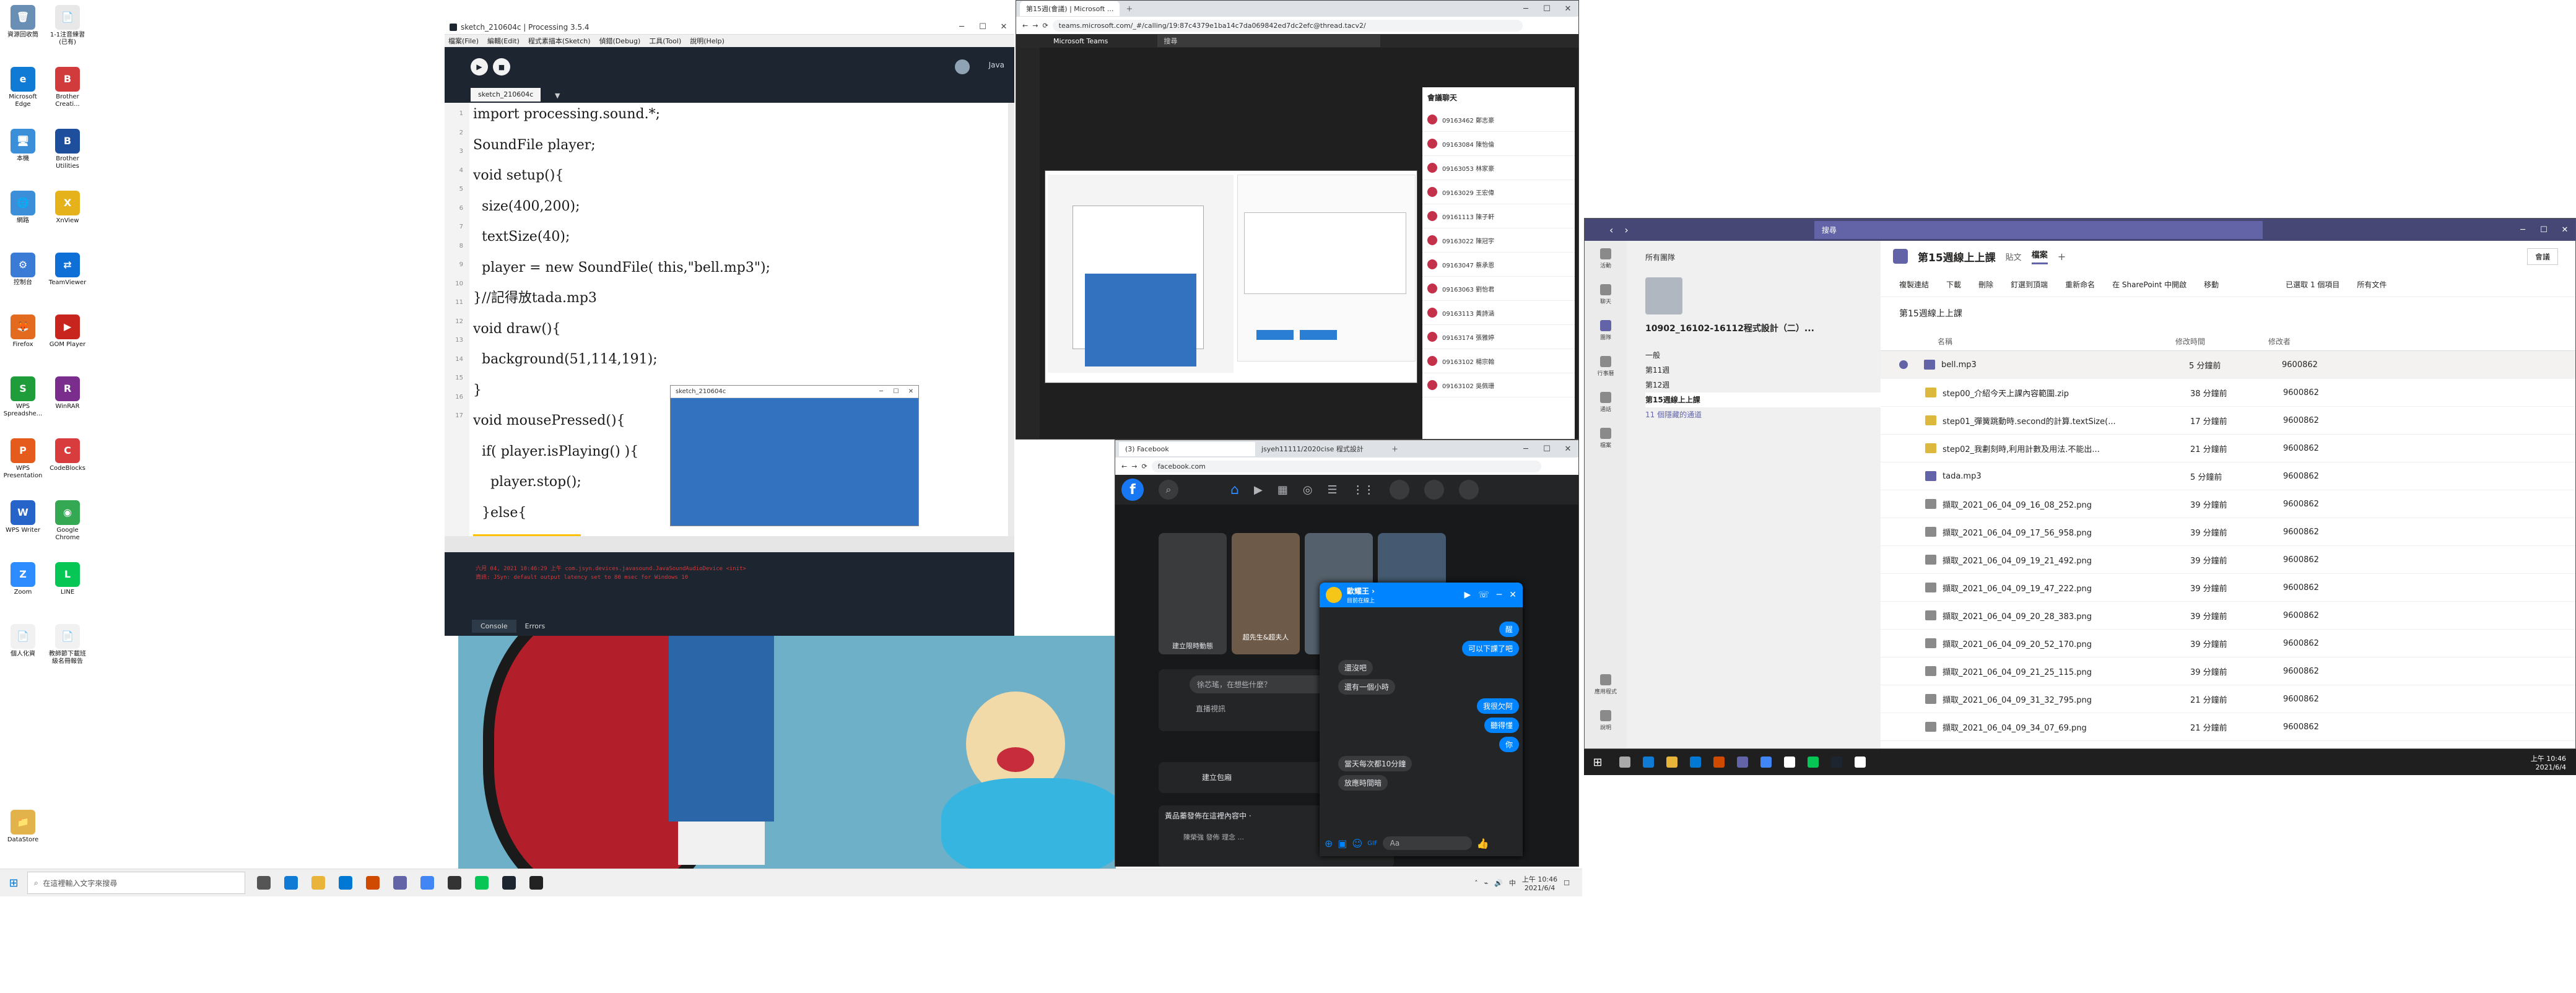 This screenshot has height=993, width=2576. I want to click on chat-item: 09163029 王宏偉, so click(1498, 192).